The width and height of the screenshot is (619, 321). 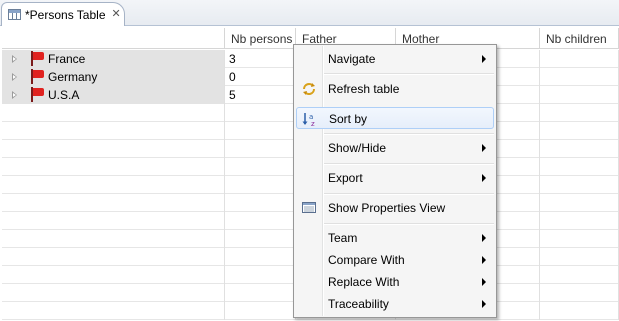 What do you see at coordinates (395, 304) in the screenshot?
I see `menu-item-traceability: Traceability` at bounding box center [395, 304].